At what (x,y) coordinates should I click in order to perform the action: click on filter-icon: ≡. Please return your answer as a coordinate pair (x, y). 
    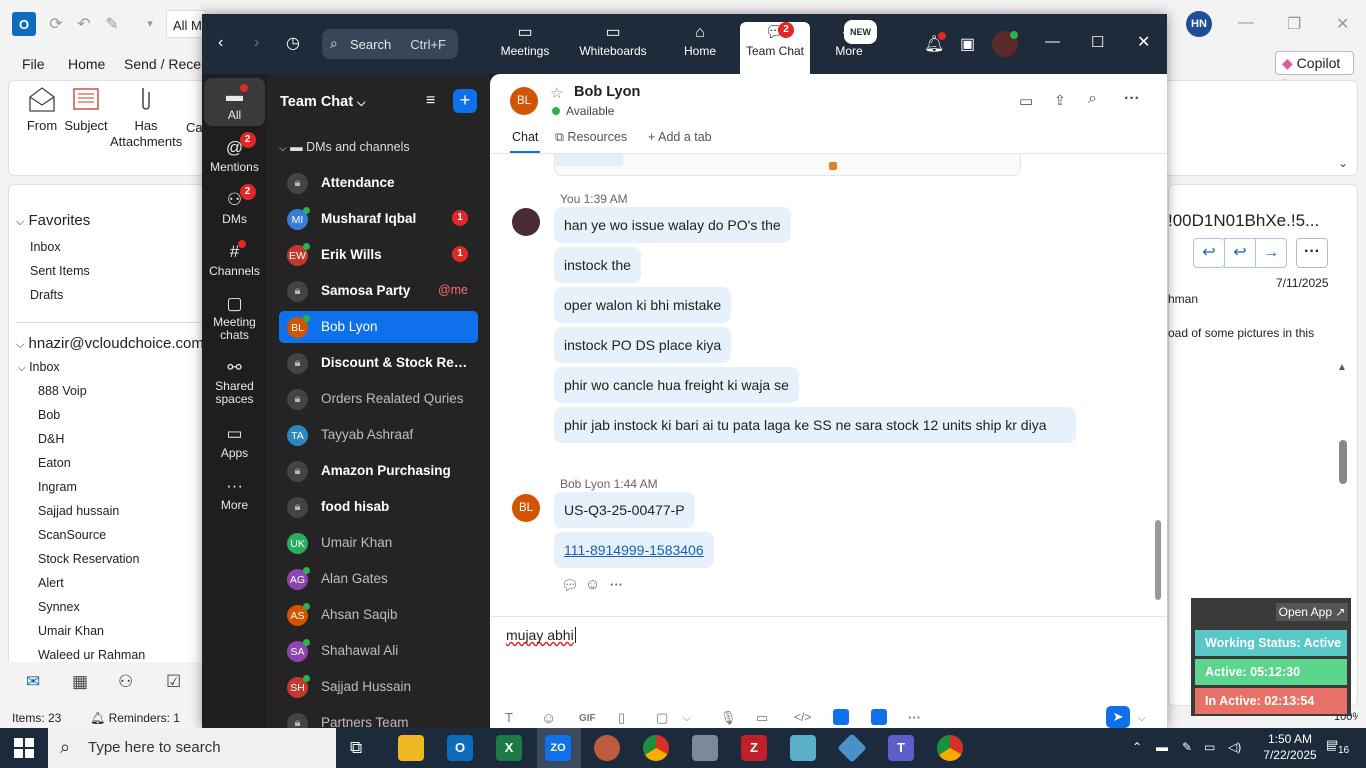
    Looking at the image, I should click on (430, 101).